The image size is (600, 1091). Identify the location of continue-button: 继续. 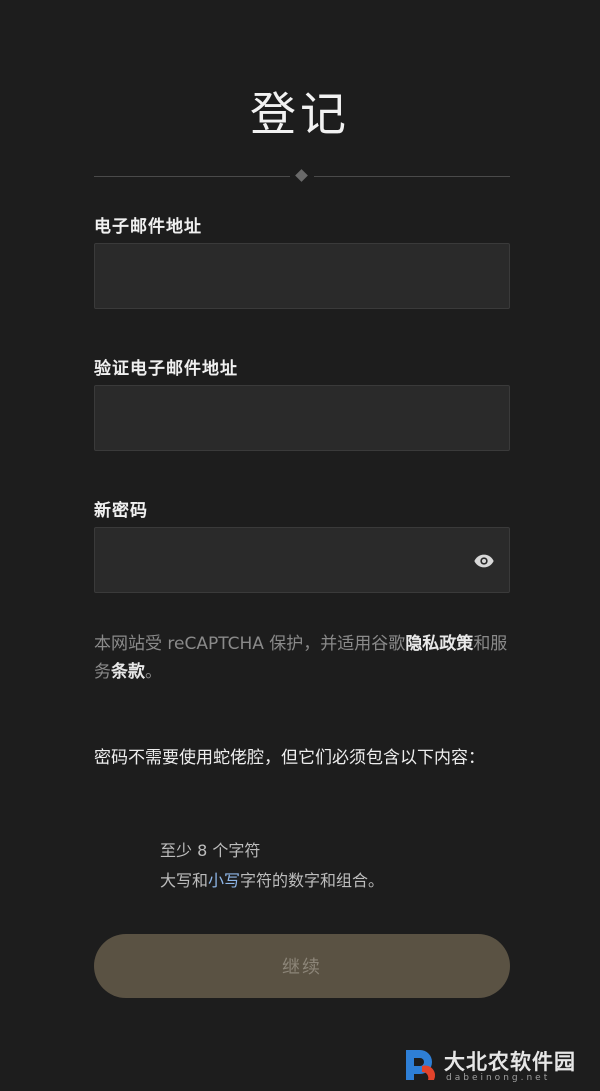
(302, 966).